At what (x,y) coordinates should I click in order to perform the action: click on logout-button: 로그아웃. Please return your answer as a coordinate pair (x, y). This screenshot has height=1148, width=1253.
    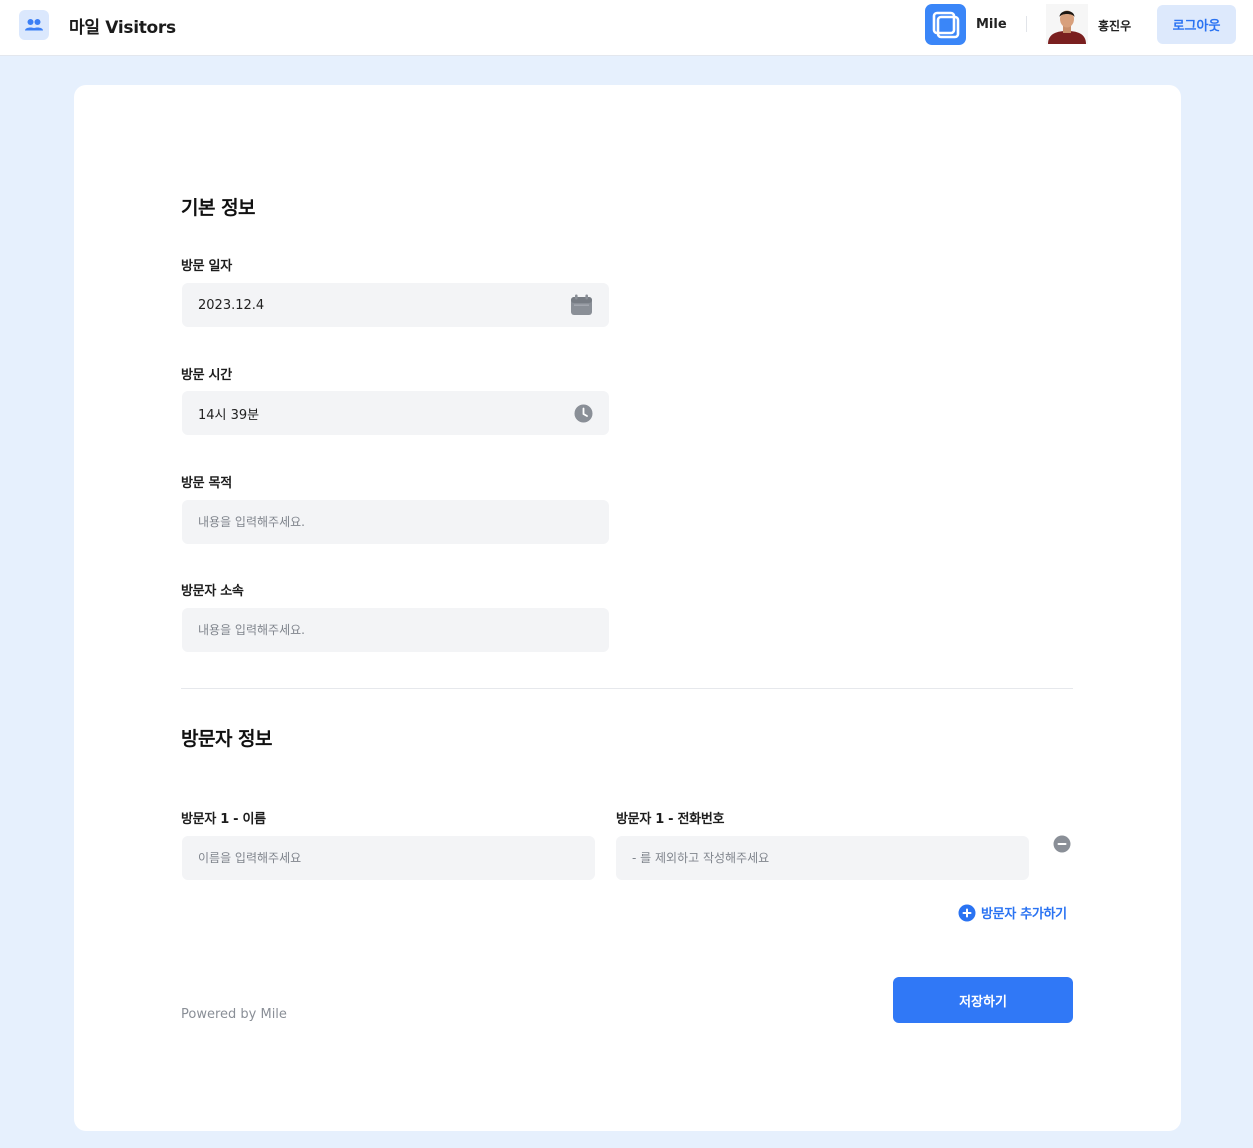
    Looking at the image, I should click on (1196, 24).